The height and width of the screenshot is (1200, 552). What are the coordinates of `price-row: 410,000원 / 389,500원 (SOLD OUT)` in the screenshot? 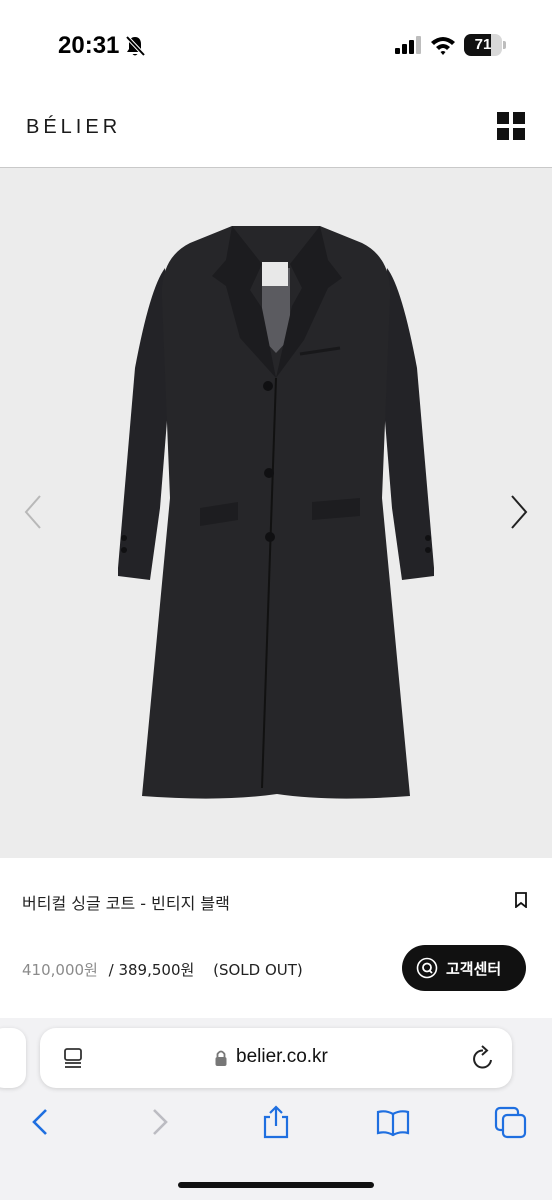 It's located at (162, 969).